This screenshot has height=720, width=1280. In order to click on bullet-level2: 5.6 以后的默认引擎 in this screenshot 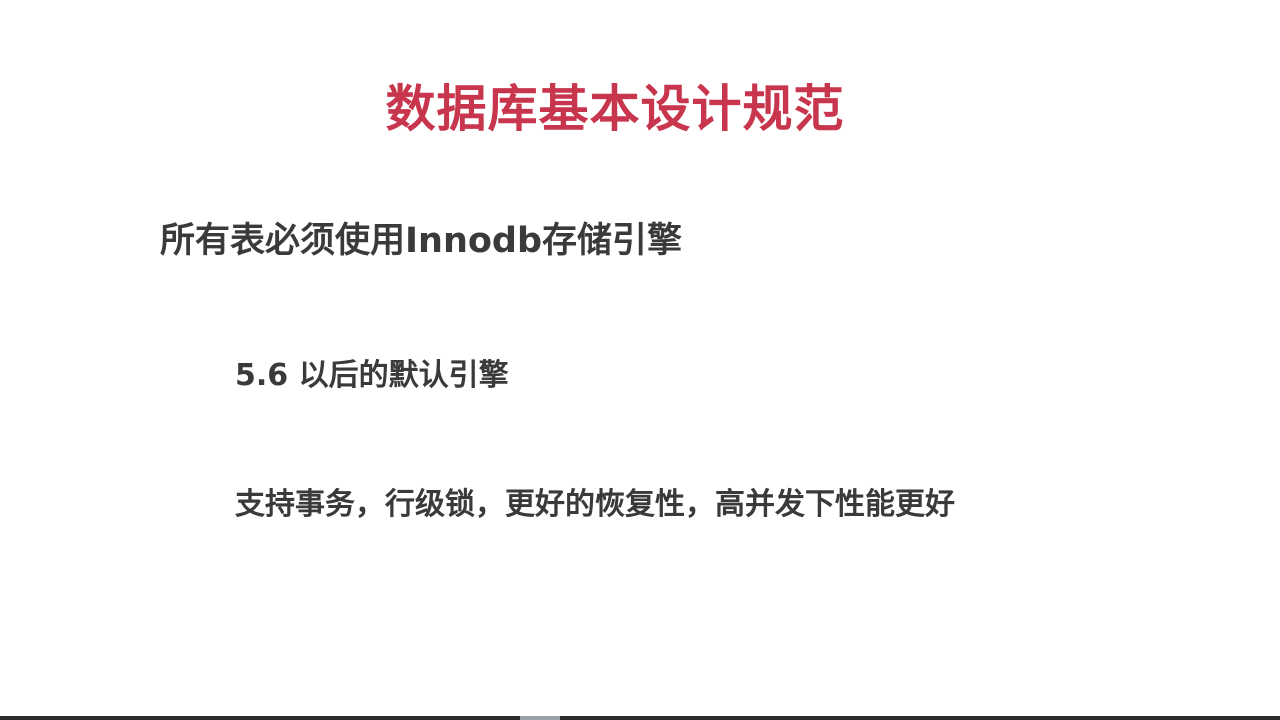, I will do `click(372, 375)`.